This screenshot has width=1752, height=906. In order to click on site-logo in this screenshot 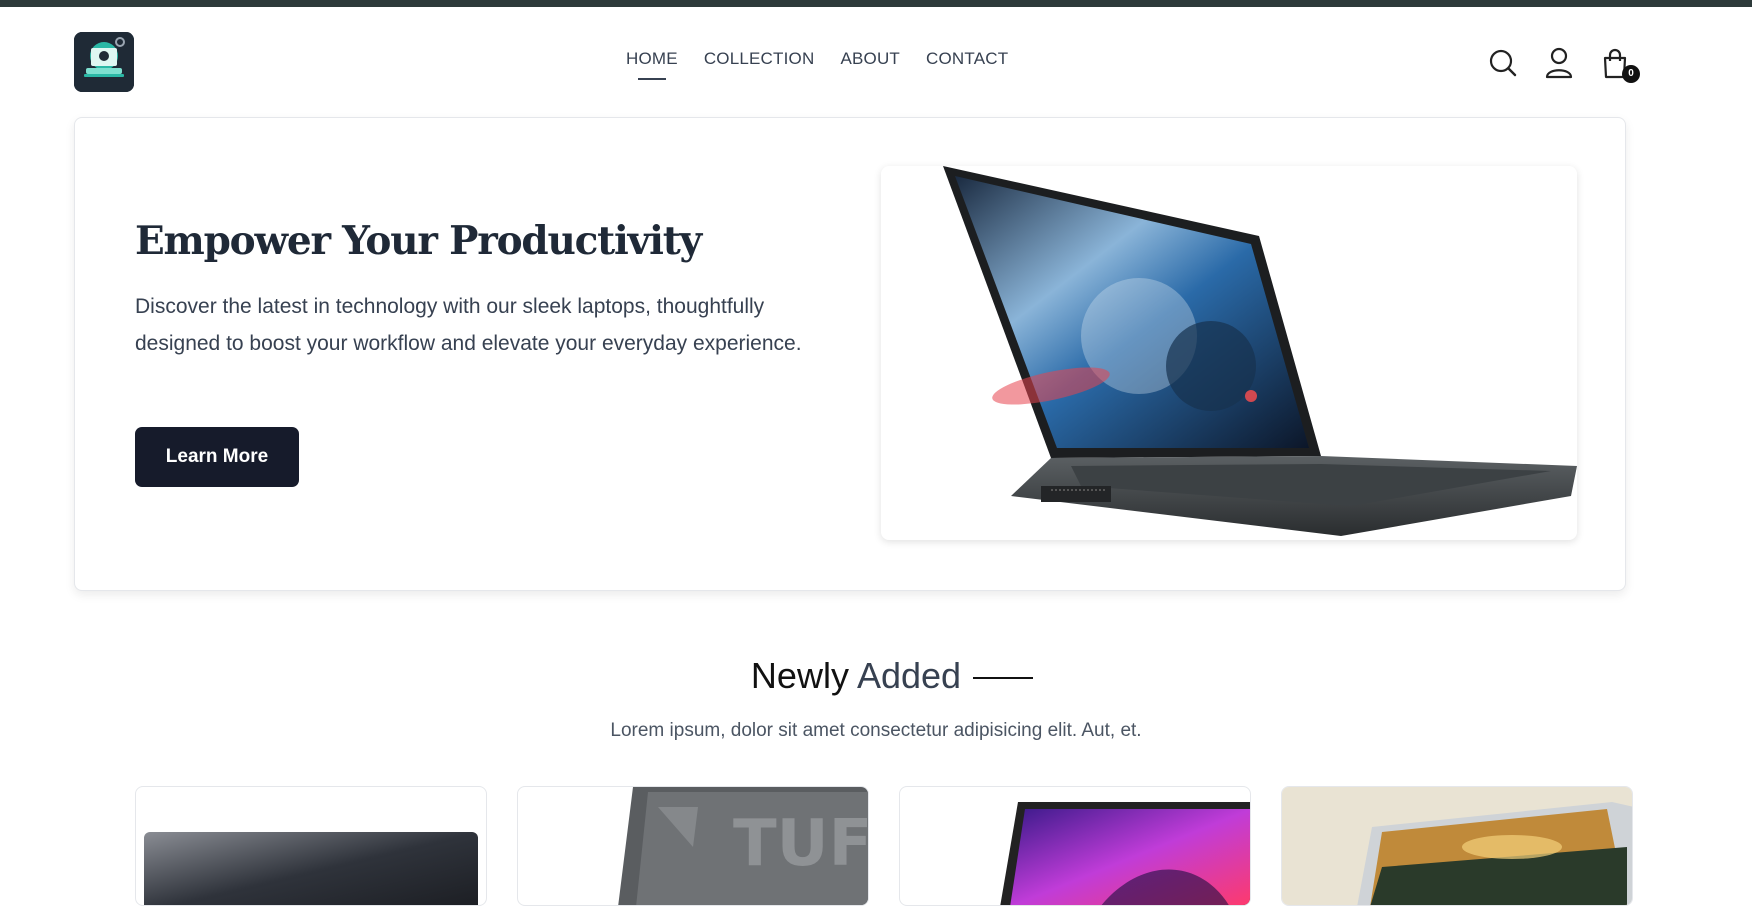, I will do `click(104, 62)`.